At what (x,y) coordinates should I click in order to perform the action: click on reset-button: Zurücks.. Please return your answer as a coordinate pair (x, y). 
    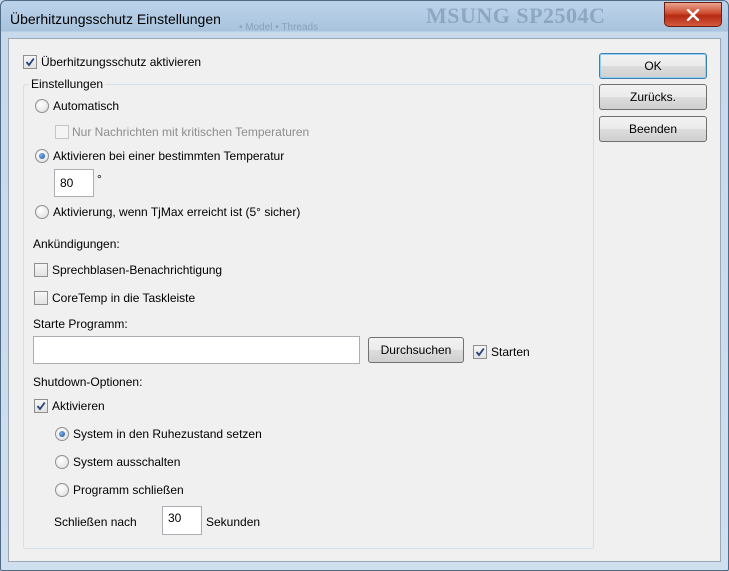
    Looking at the image, I should click on (653, 97).